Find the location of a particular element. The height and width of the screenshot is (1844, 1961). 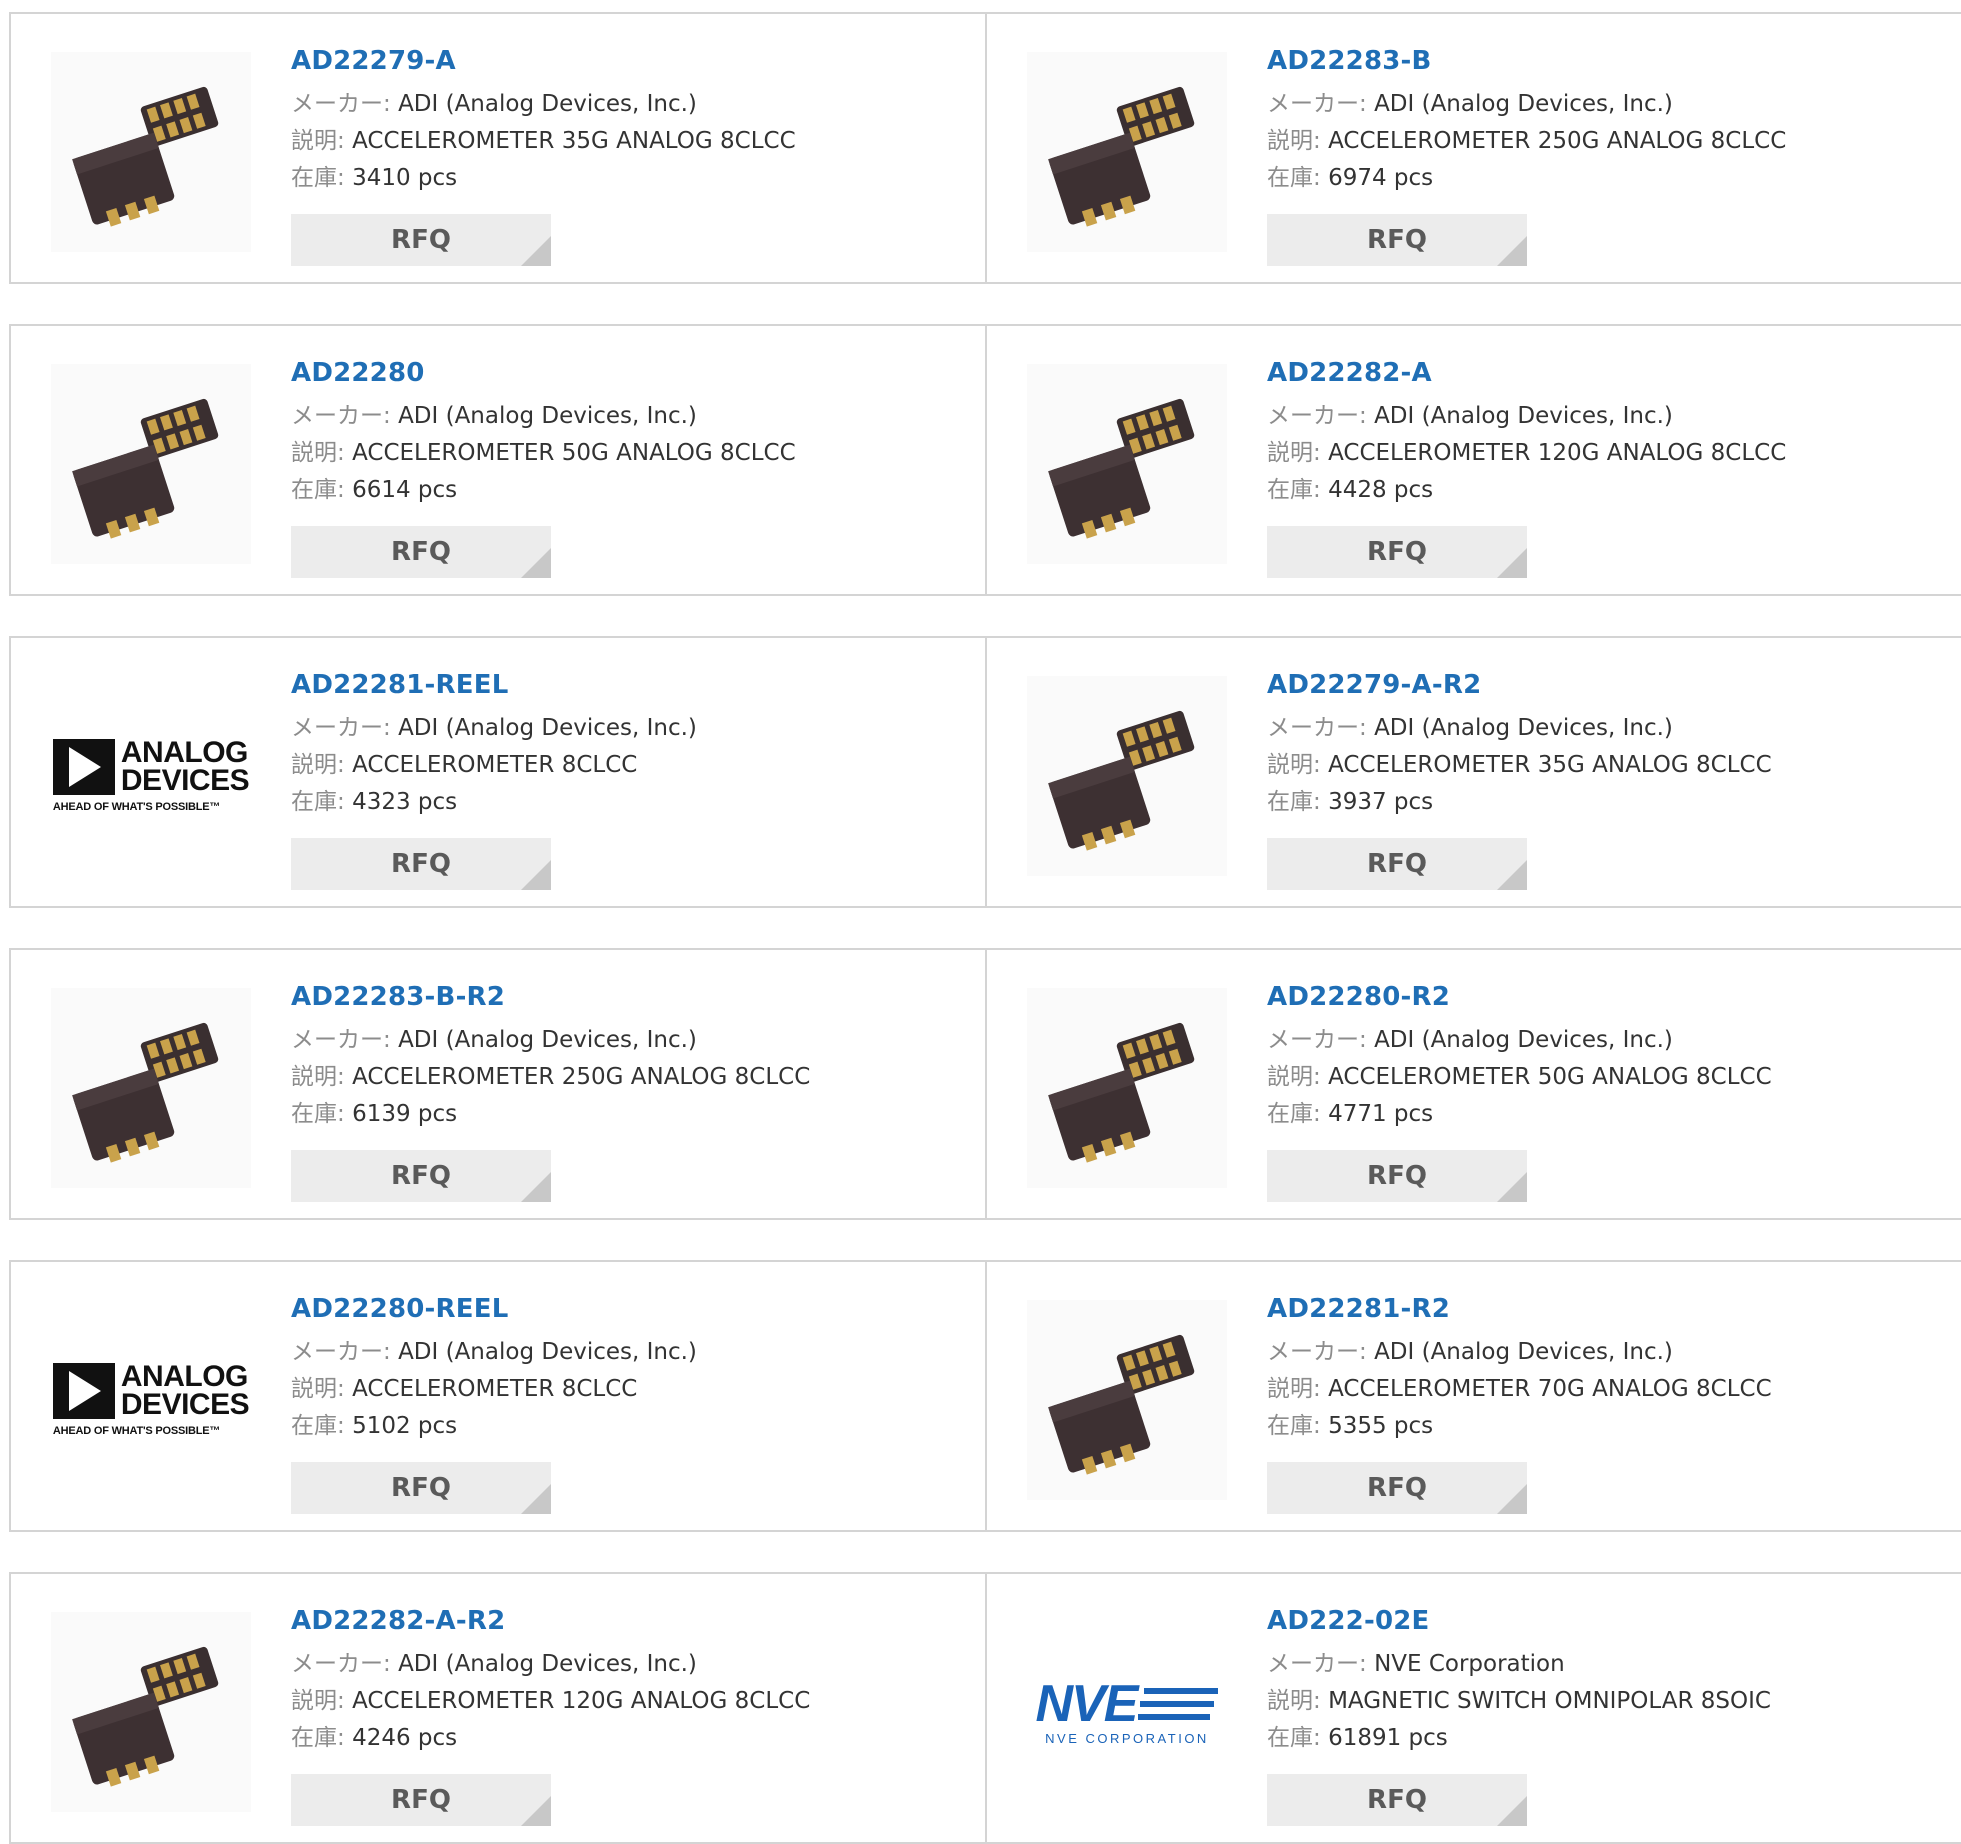

part-number-link: AD22280 is located at coordinates (543, 373).